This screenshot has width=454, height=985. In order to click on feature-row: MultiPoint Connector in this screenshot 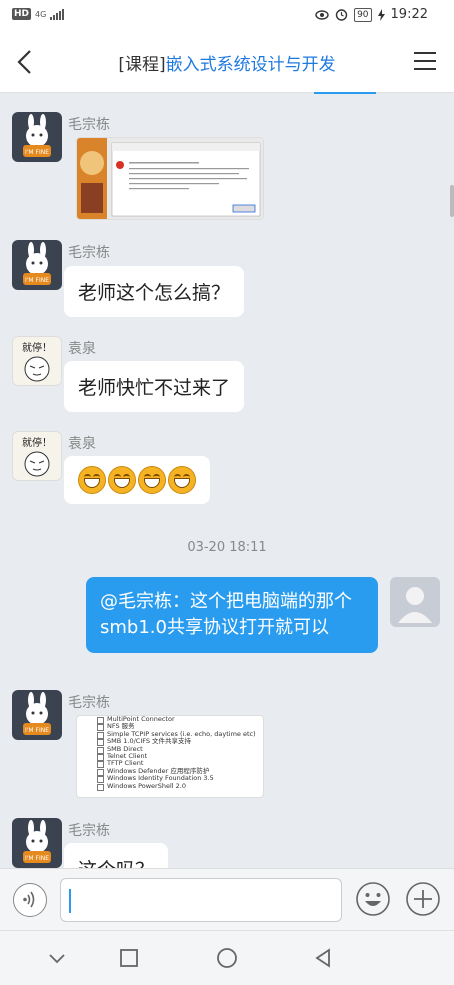, I will do `click(170, 720)`.